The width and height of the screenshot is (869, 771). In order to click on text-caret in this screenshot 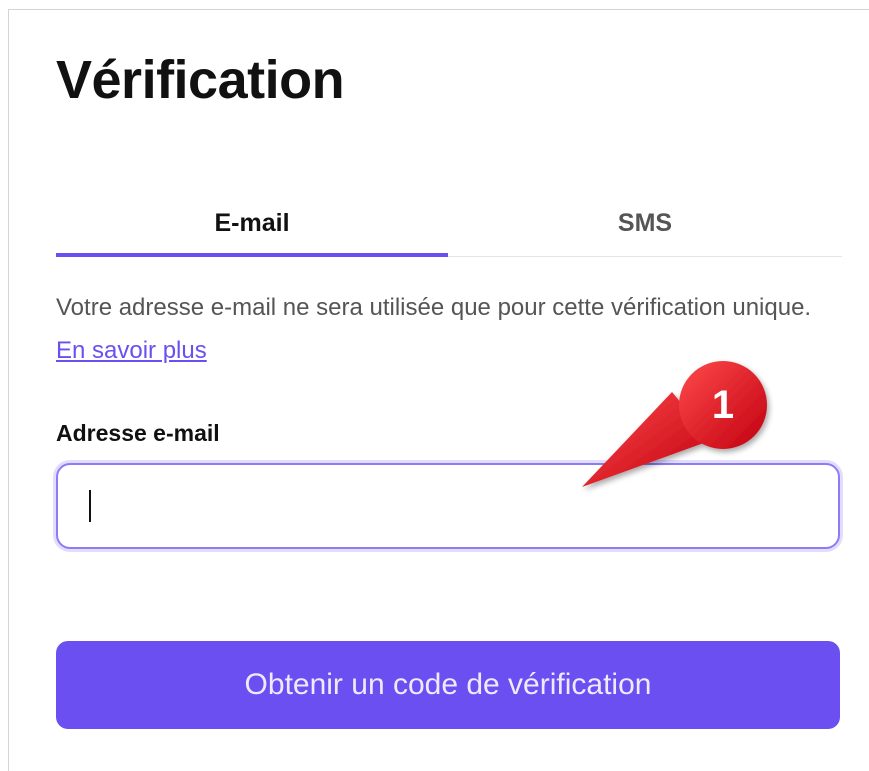, I will do `click(90, 506)`.